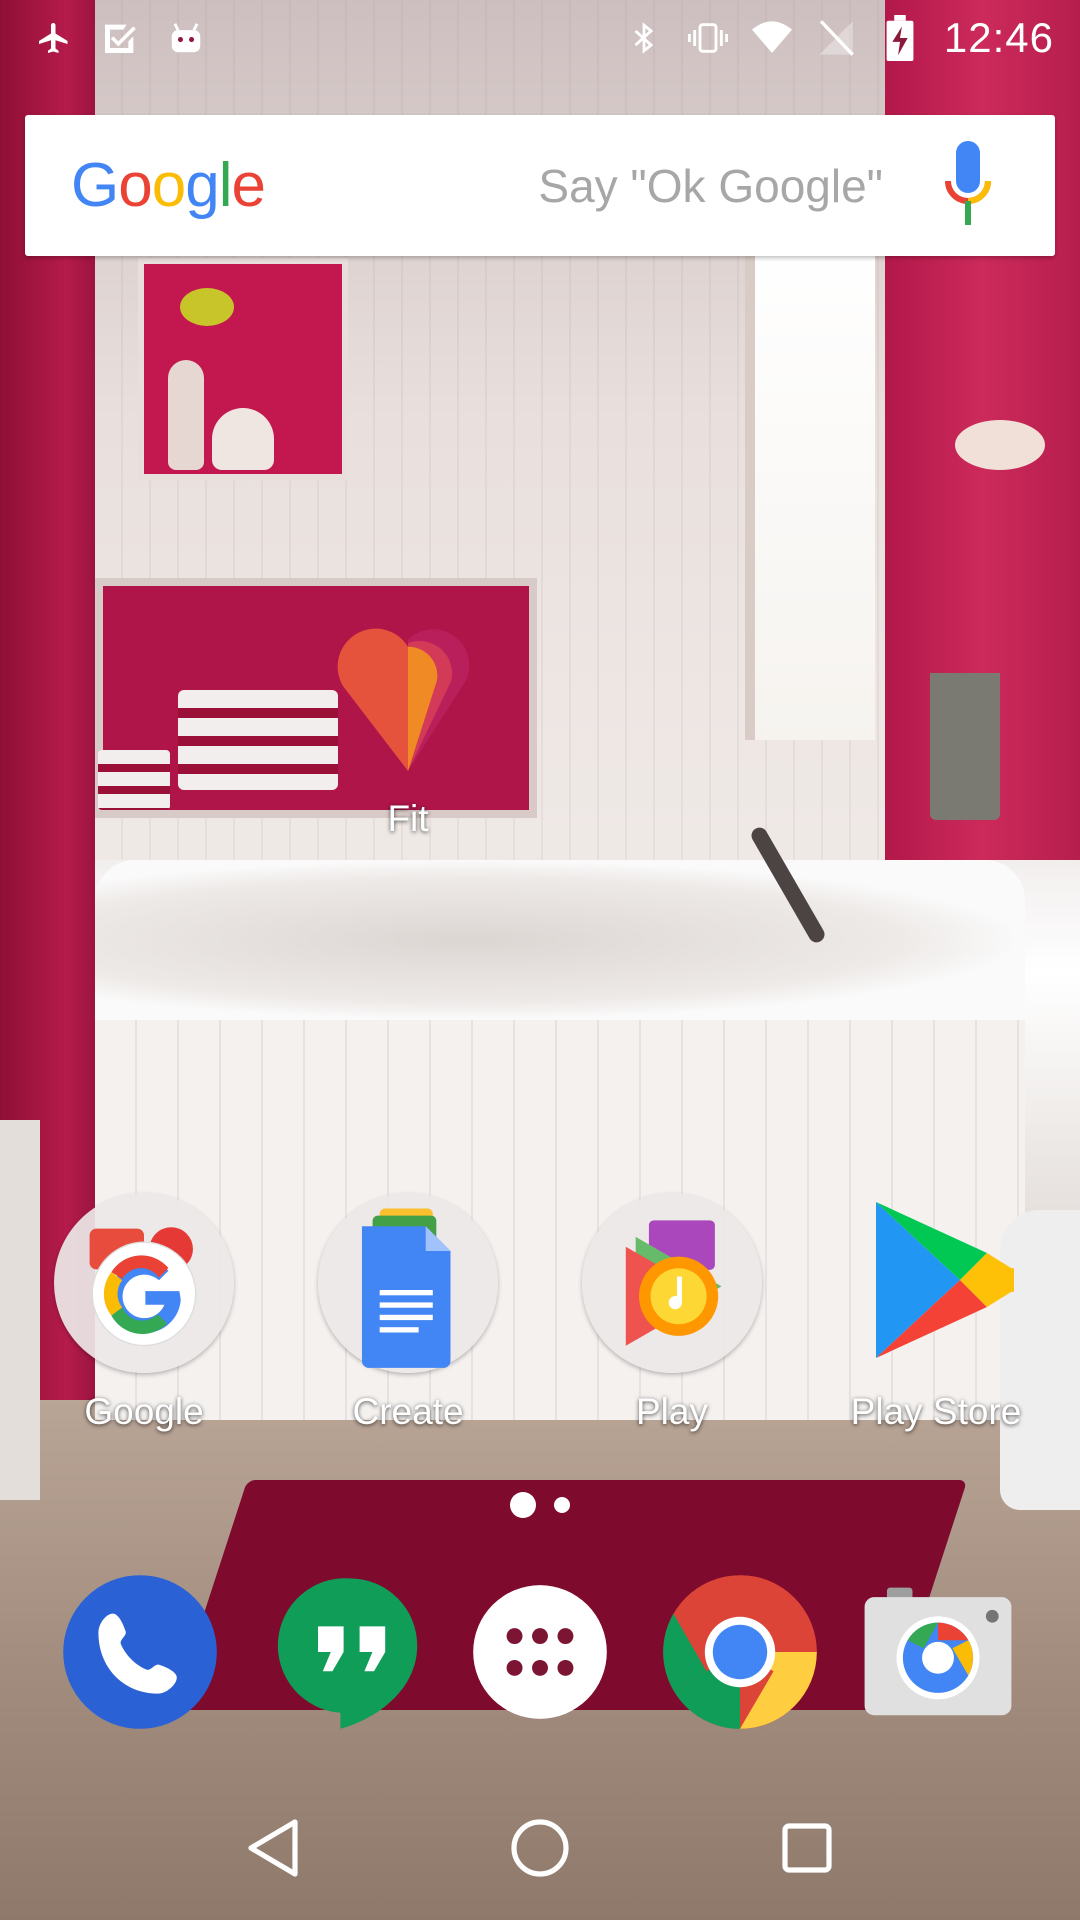  What do you see at coordinates (186, 38) in the screenshot?
I see `android-icon` at bounding box center [186, 38].